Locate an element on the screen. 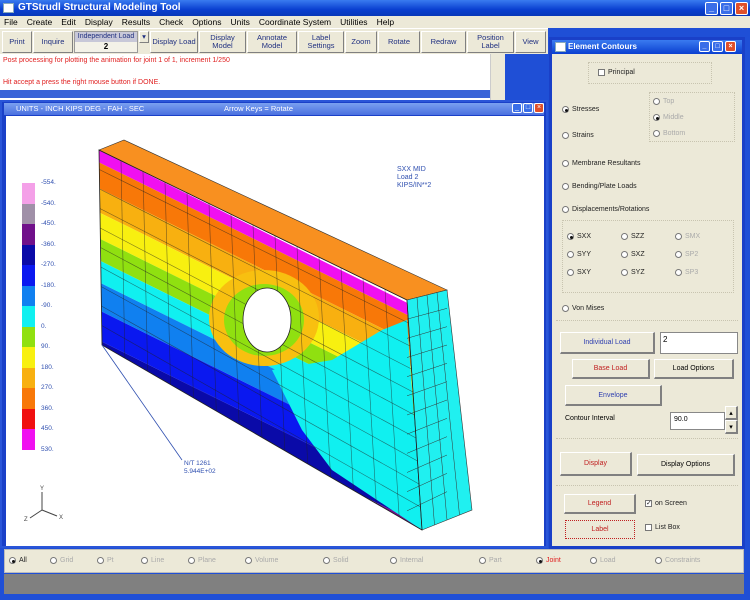 The image size is (750, 600). surface-radio-bottom: Bottom is located at coordinates (669, 133).